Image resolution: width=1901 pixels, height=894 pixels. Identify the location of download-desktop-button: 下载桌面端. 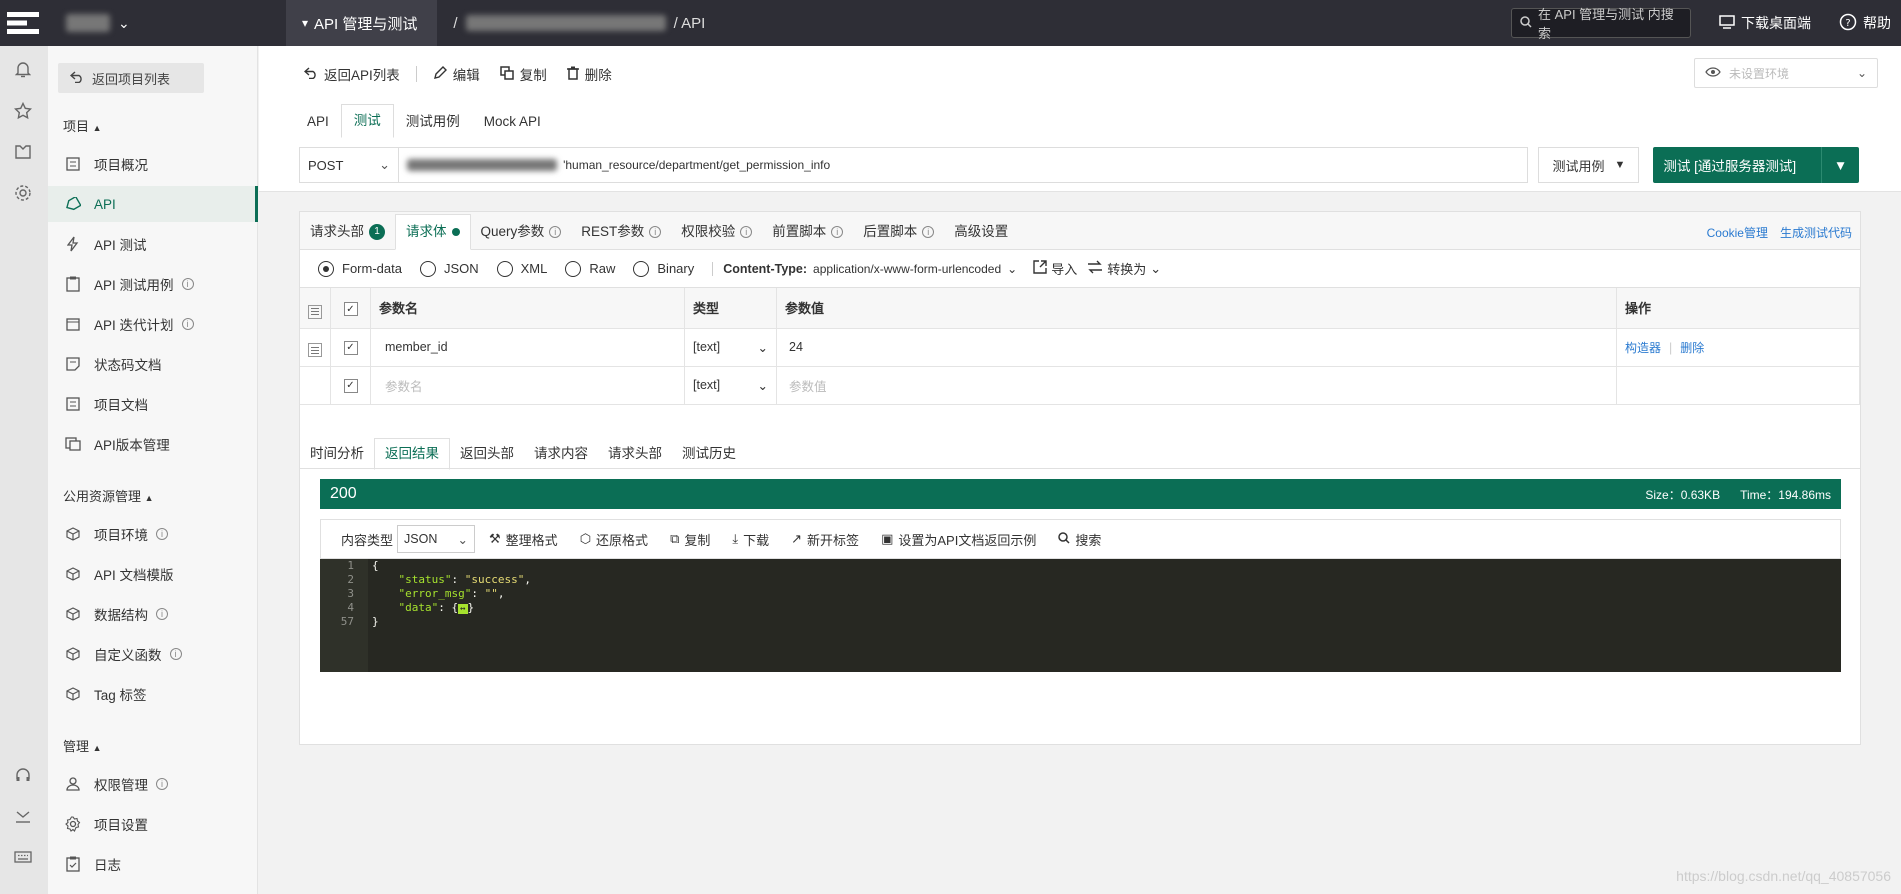
(1765, 23).